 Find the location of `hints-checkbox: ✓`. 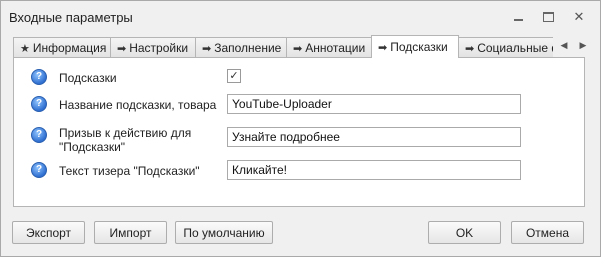

hints-checkbox: ✓ is located at coordinates (234, 76).